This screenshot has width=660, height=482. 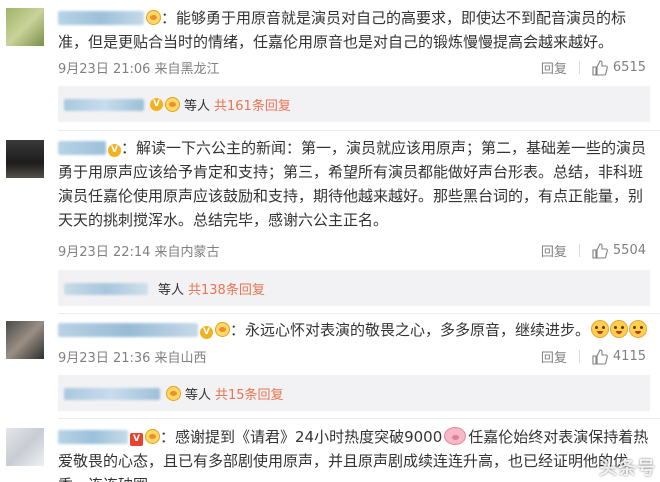 I want to click on reply-preview: V 等人 共161条回复, so click(x=354, y=104).